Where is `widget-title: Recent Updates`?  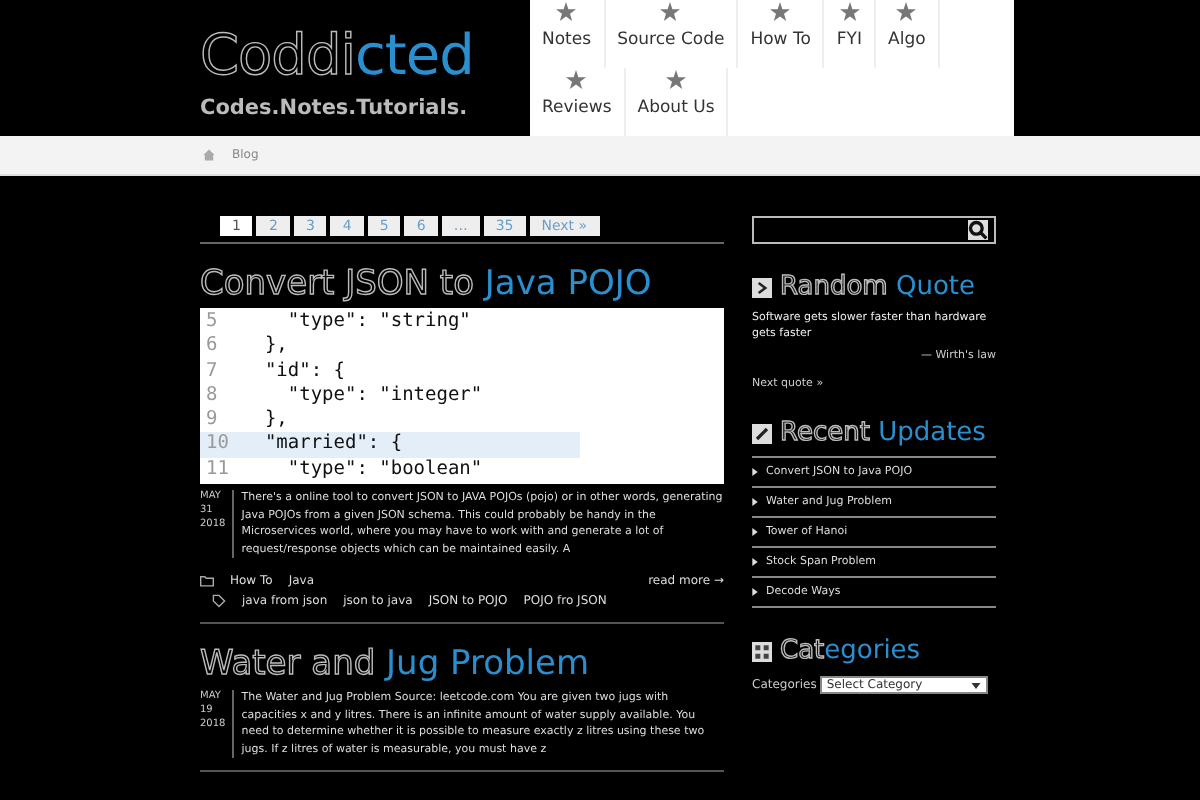
widget-title: Recent Updates is located at coordinates (883, 433).